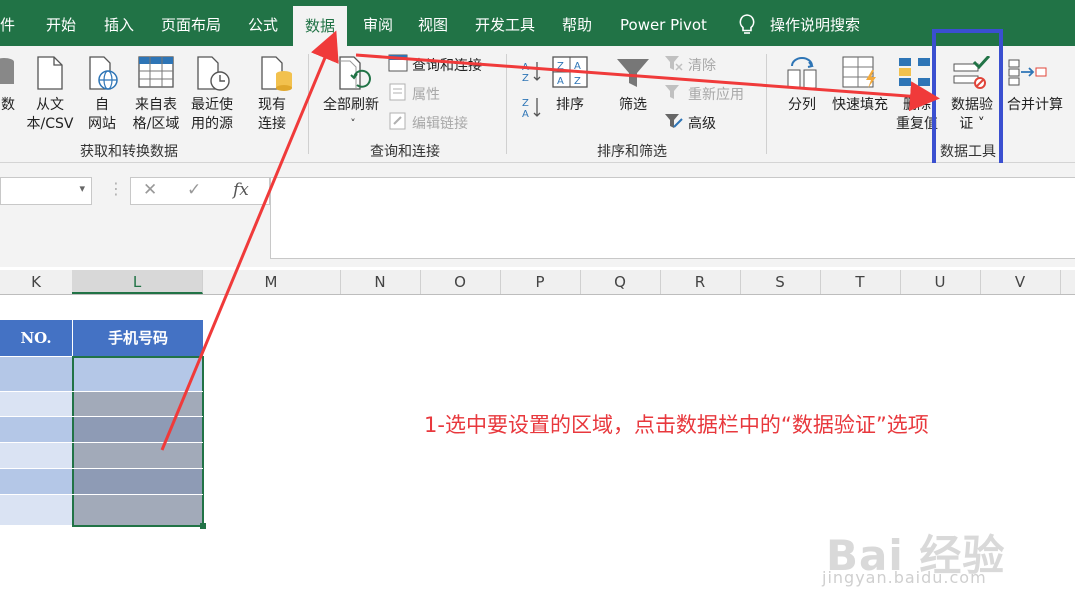  What do you see at coordinates (647, 82) in the screenshot?
I see `arrow-to-data-validation` at bounding box center [647, 82].